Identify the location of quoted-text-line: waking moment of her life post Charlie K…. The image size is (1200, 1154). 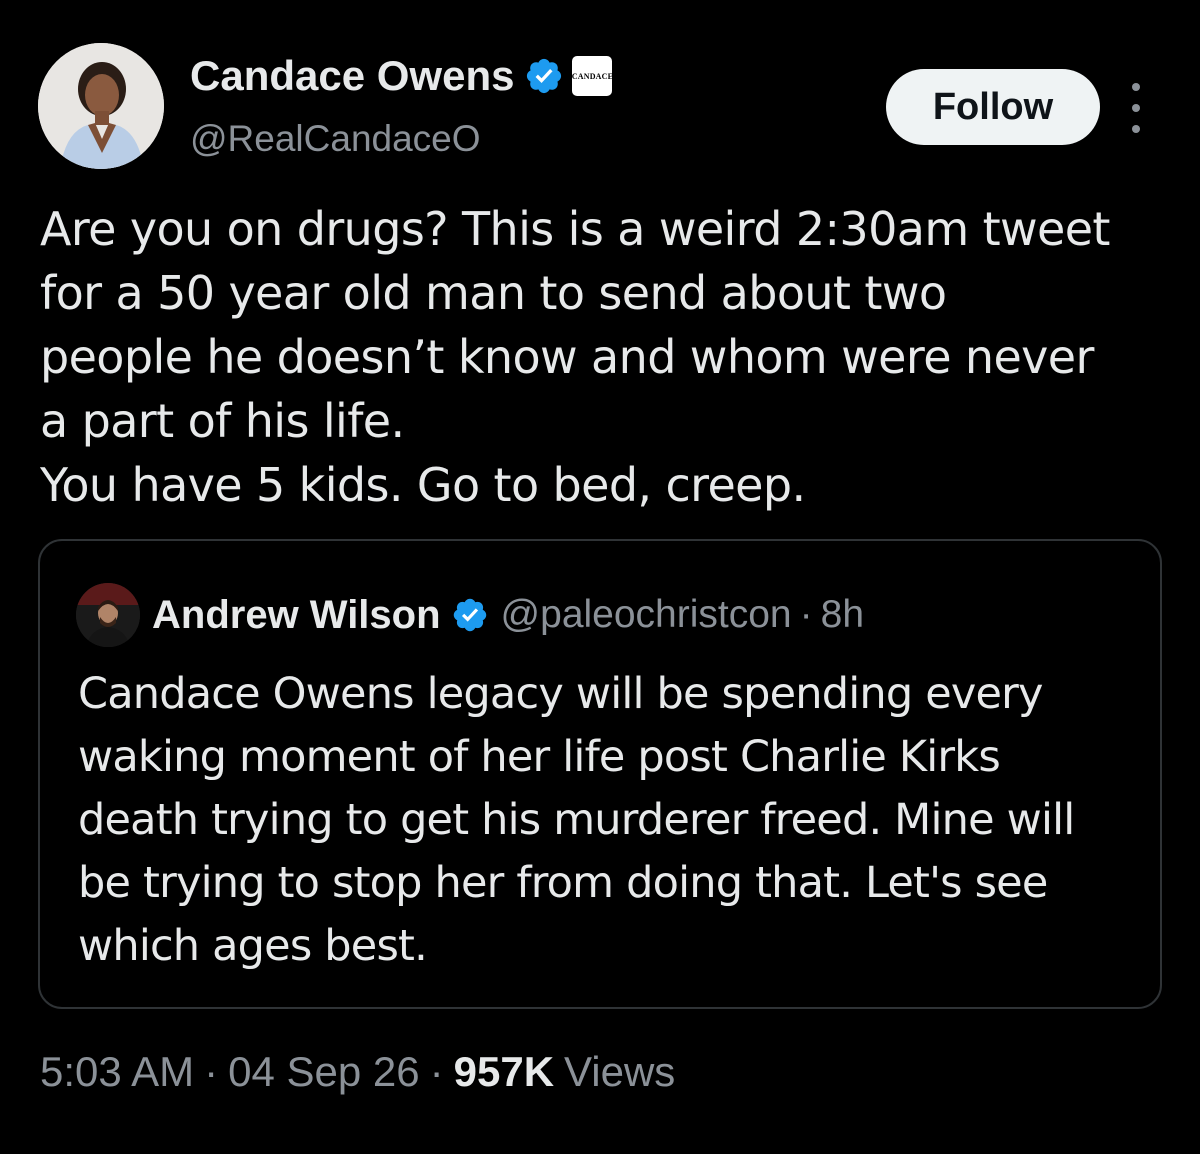
(539, 757).